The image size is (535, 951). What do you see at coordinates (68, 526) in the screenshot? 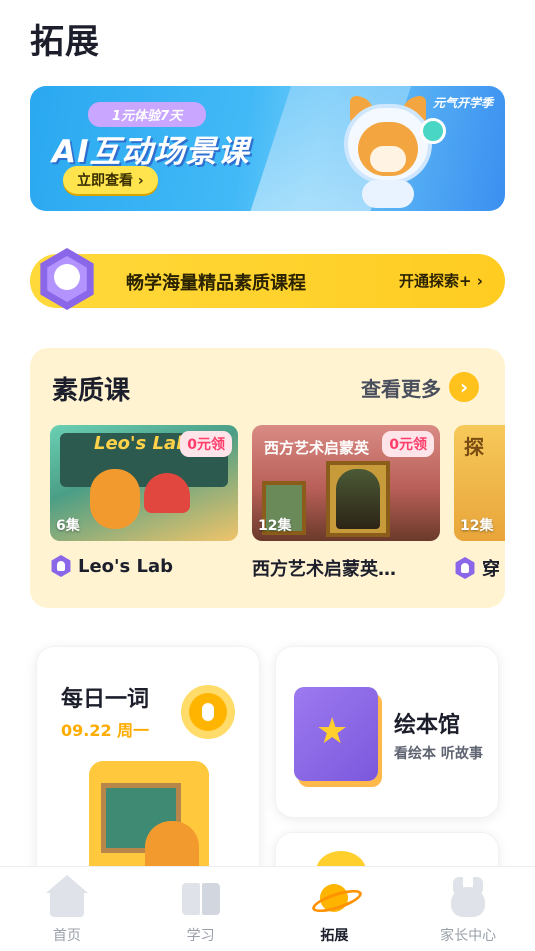
I see `episode-count: 6集` at bounding box center [68, 526].